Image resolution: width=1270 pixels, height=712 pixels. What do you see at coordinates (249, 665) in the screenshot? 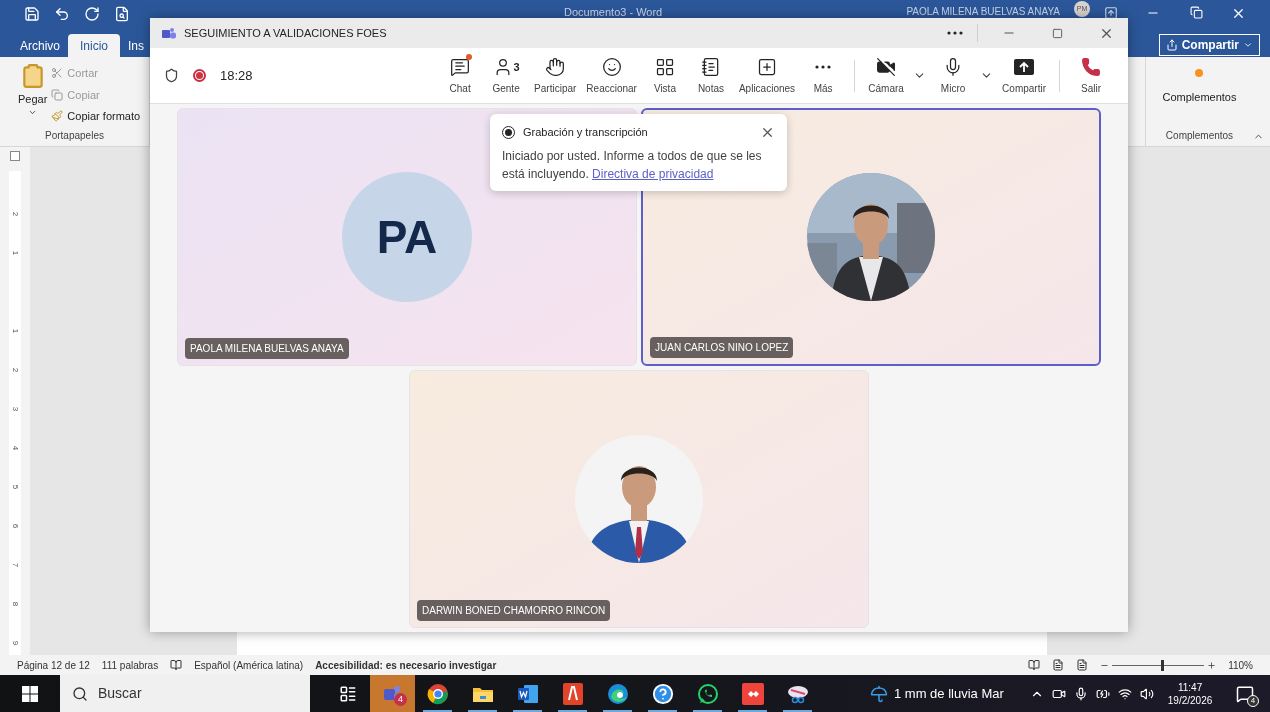
I see `language: Español (América latina)` at bounding box center [249, 665].